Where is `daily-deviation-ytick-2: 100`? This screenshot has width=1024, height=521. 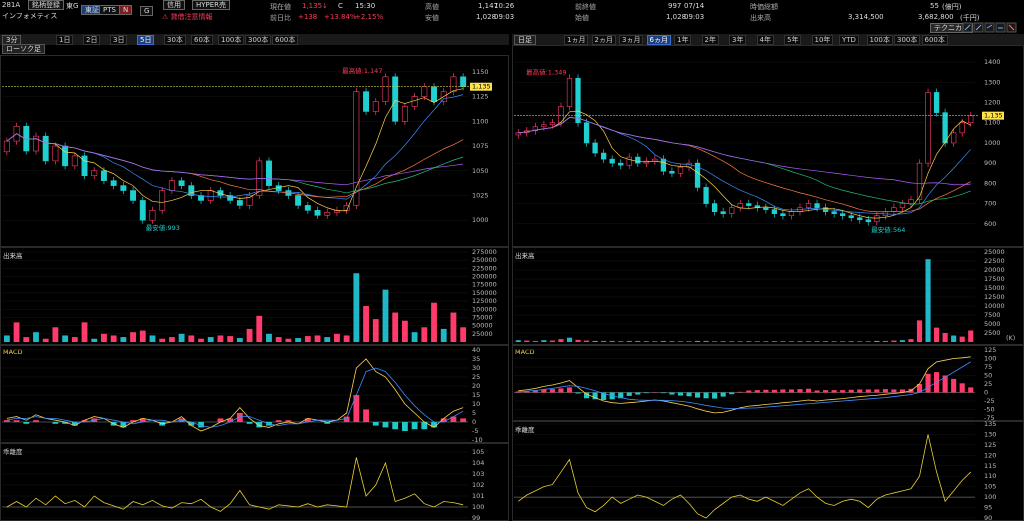
daily-deviation-ytick-2: 100 is located at coordinates (990, 497).